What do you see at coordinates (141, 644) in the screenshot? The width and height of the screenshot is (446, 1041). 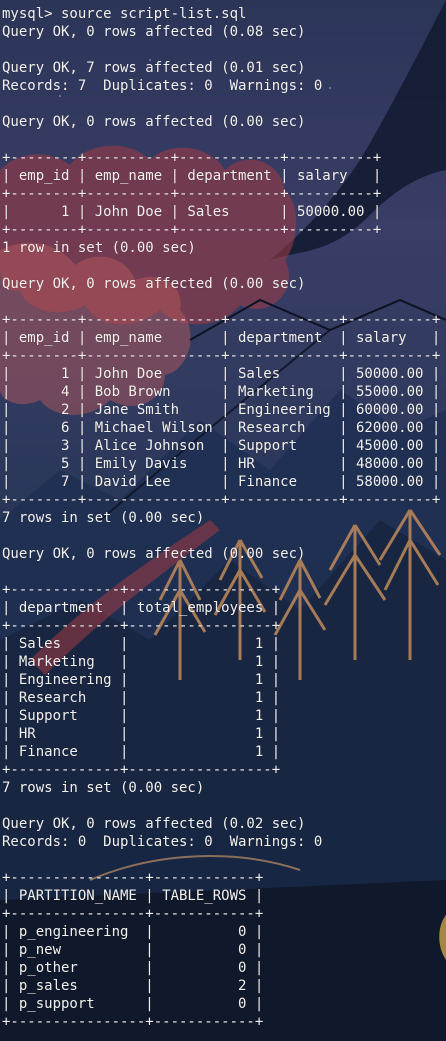 I see `terminal-line: | Sales | 1 |` at bounding box center [141, 644].